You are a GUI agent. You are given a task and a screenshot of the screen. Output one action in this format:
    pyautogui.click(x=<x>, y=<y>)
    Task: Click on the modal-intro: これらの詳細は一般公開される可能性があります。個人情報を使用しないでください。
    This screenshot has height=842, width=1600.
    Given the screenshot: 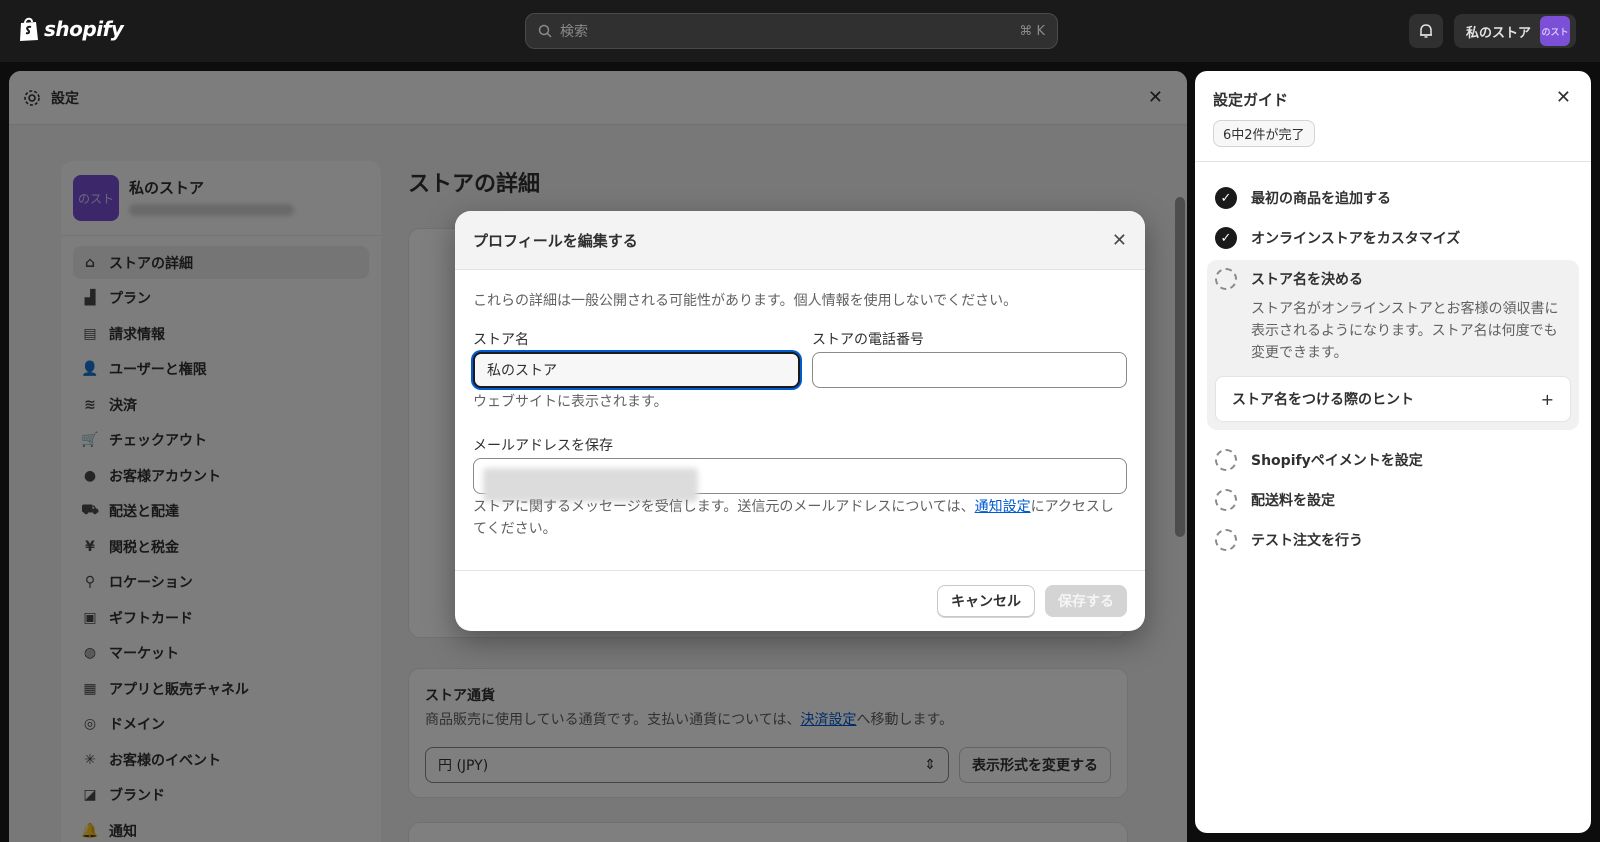 What is the action you would take?
    pyautogui.click(x=745, y=301)
    